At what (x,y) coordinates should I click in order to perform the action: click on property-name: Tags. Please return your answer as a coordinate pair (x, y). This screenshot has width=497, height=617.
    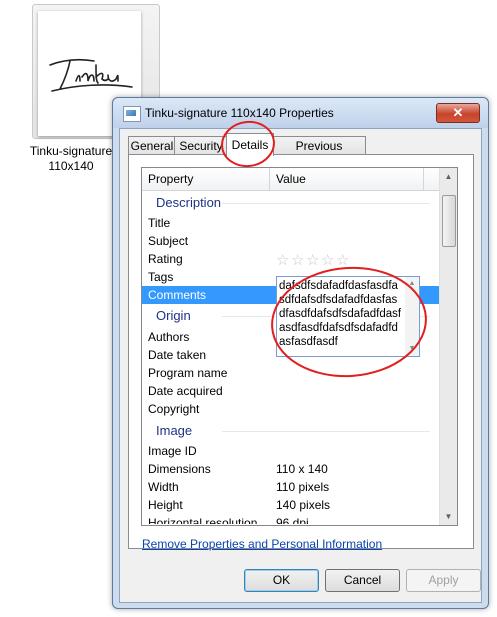
    Looking at the image, I should click on (161, 277).